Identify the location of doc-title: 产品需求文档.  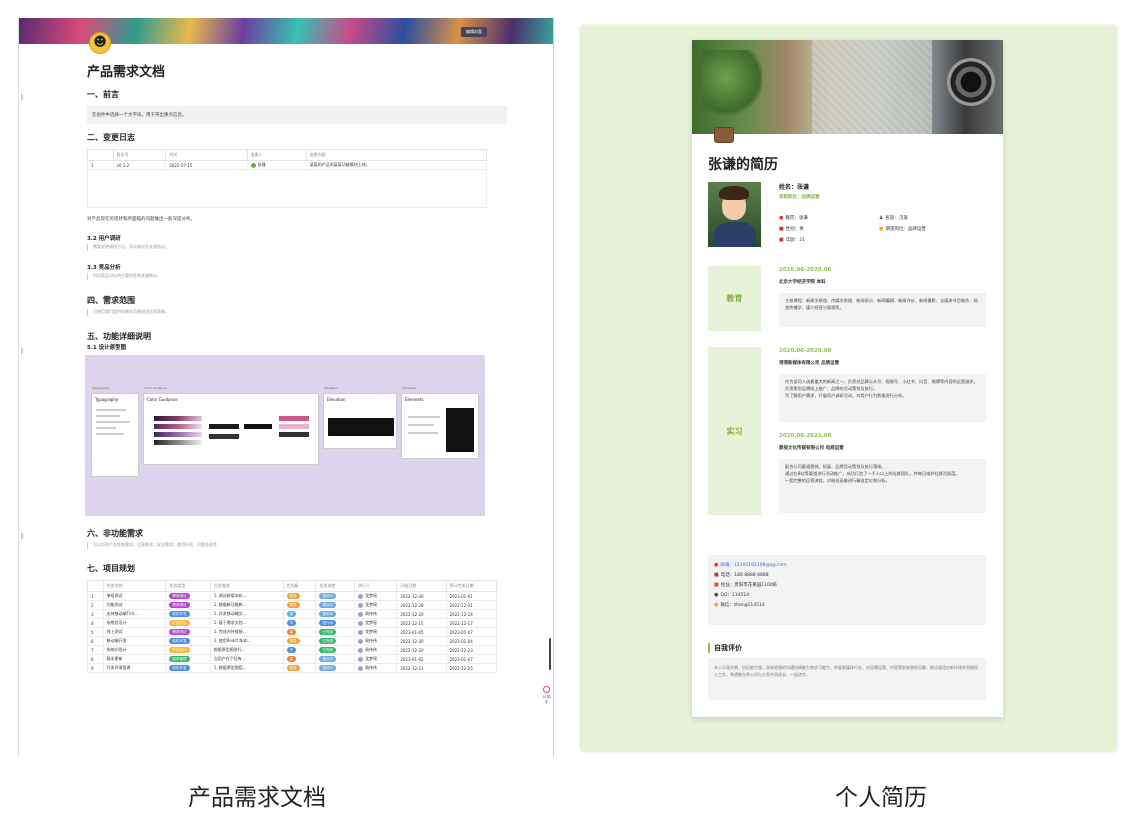
(297, 71).